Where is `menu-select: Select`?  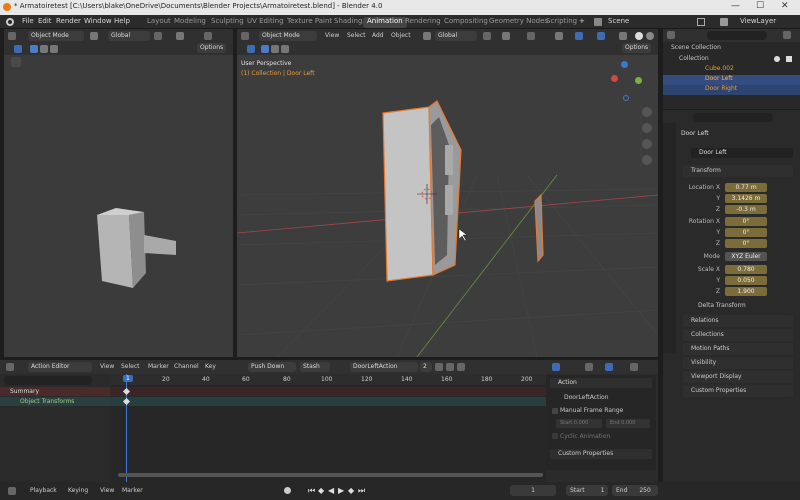
menu-select: Select is located at coordinates (130, 366).